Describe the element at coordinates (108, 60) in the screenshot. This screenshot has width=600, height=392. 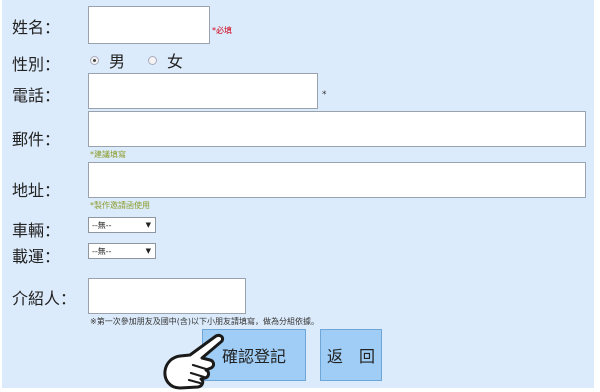
I see `gender-option-male: 男` at that location.